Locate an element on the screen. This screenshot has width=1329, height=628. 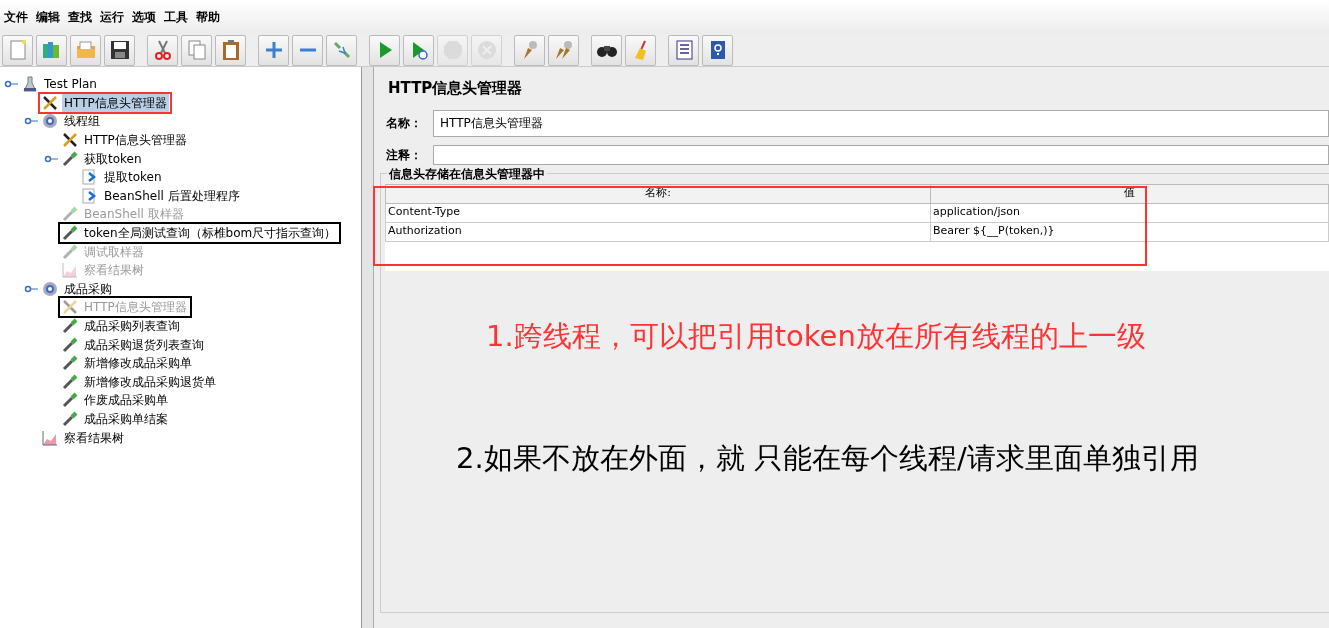
menu-item: 查找 is located at coordinates (82, 17).